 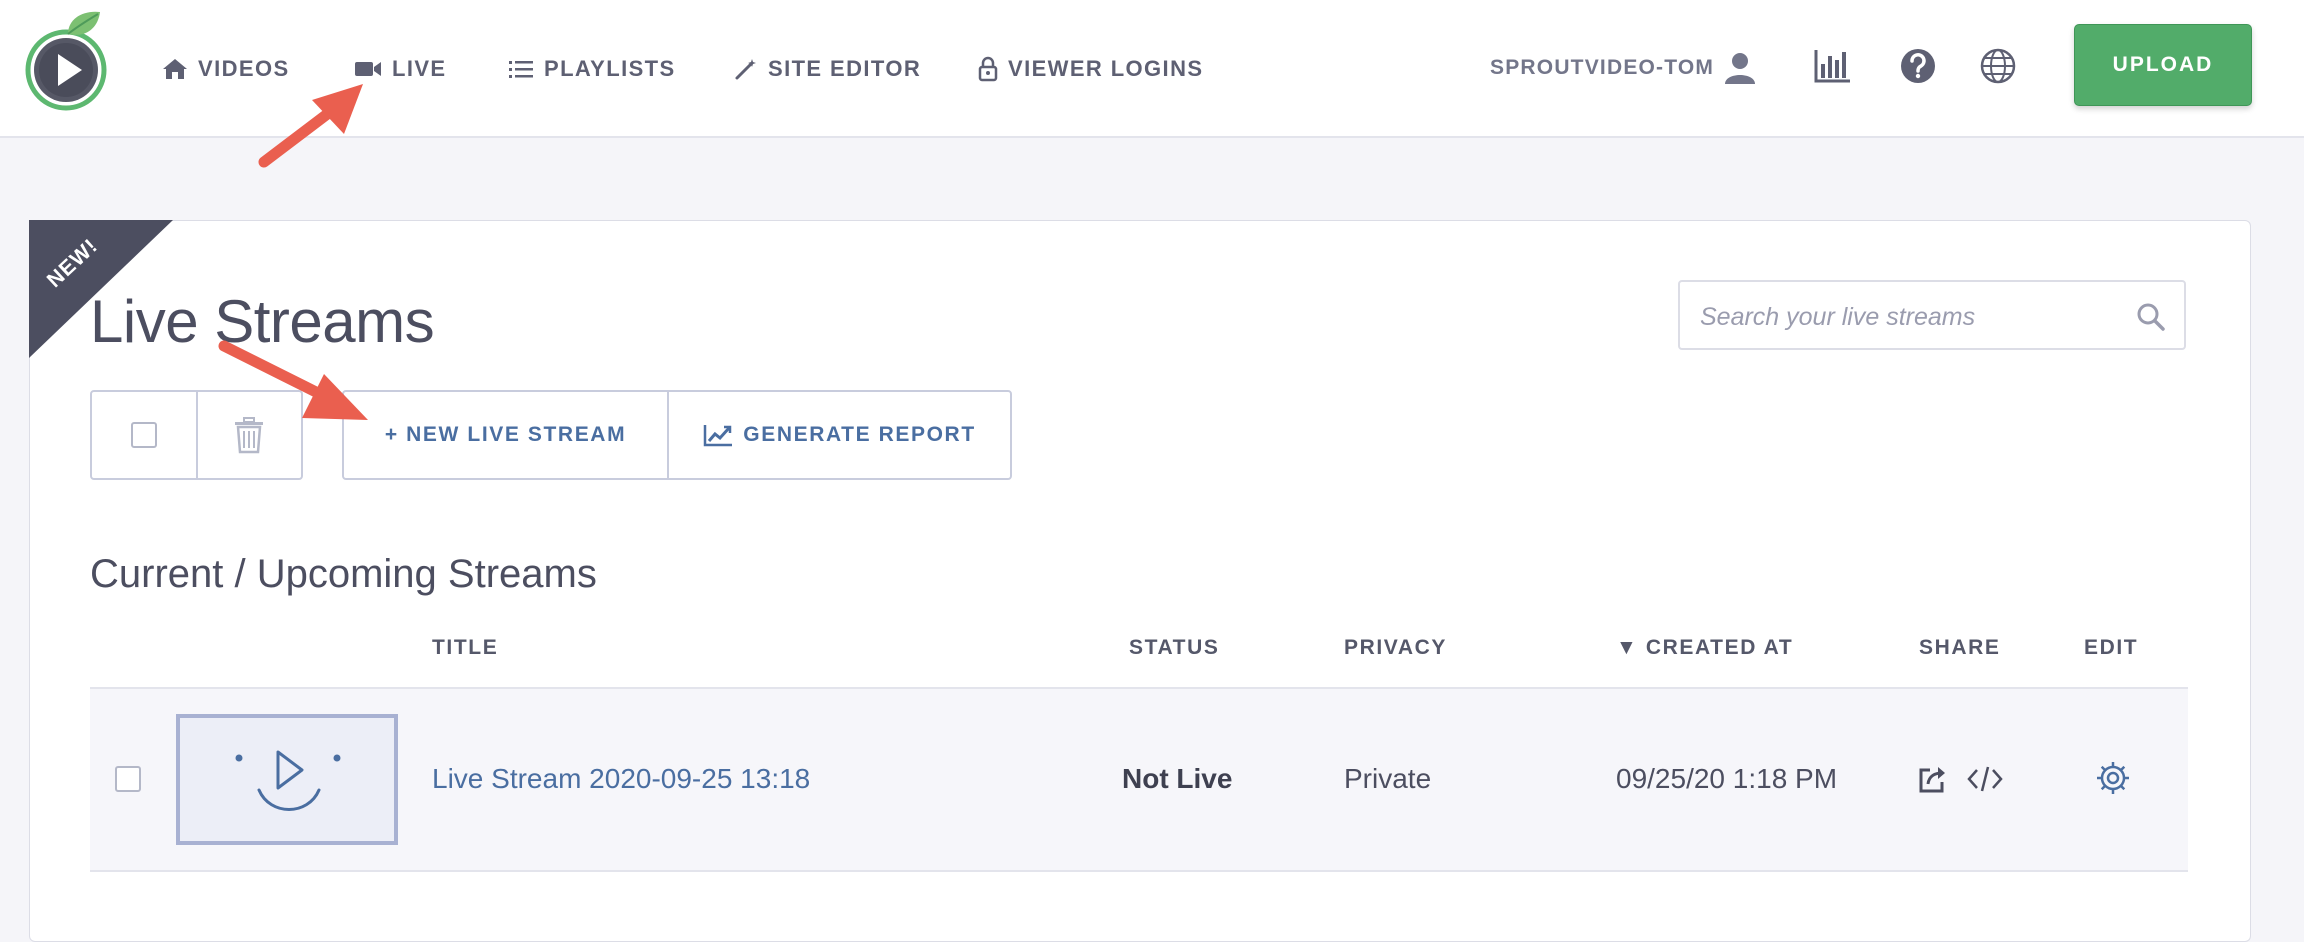 I want to click on column-header-created-at: ▼ CREATED AT, so click(x=1704, y=648).